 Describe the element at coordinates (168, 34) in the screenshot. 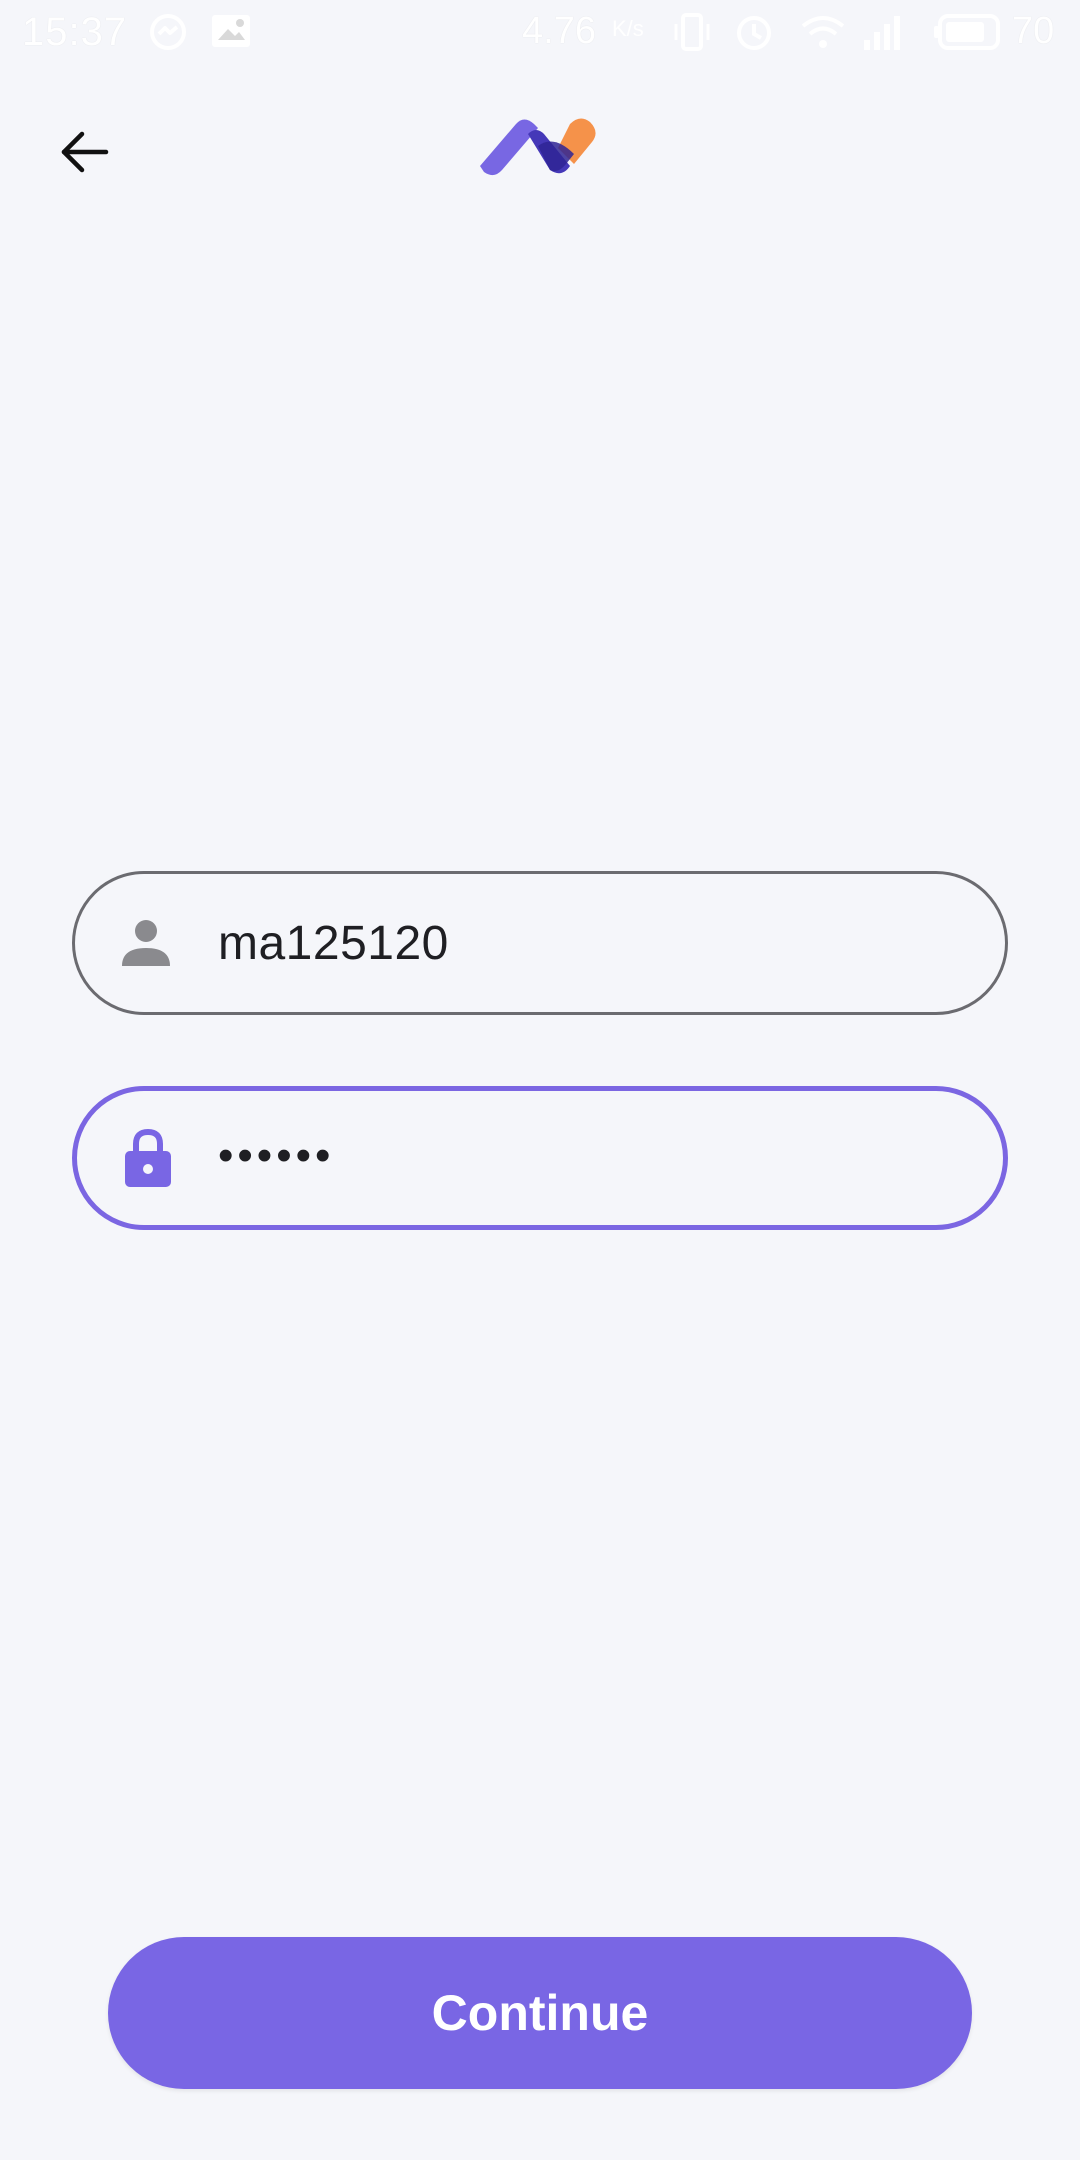

I see `messenger-icon` at that location.